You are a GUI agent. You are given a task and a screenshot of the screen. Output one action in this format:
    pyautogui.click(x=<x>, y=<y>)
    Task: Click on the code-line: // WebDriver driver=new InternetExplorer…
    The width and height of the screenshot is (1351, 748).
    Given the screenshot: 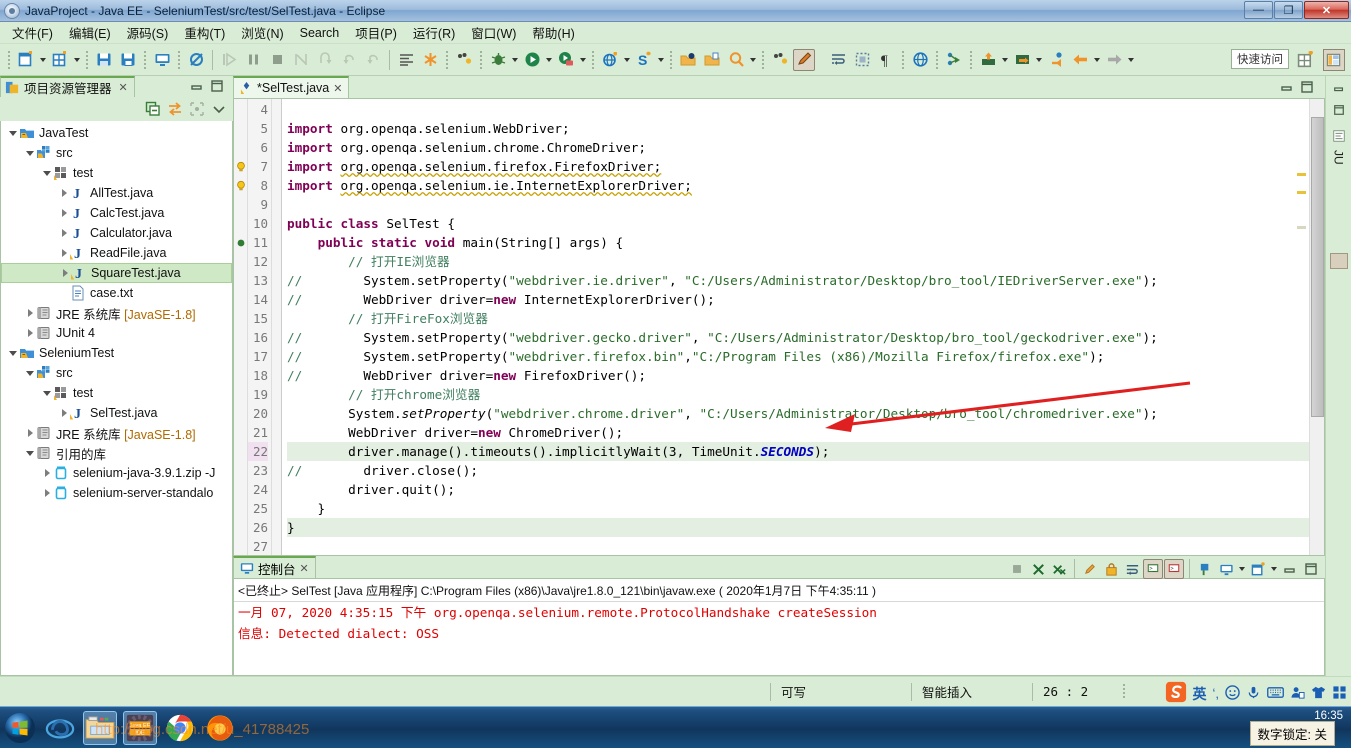 What is the action you would take?
    pyautogui.click(x=805, y=299)
    